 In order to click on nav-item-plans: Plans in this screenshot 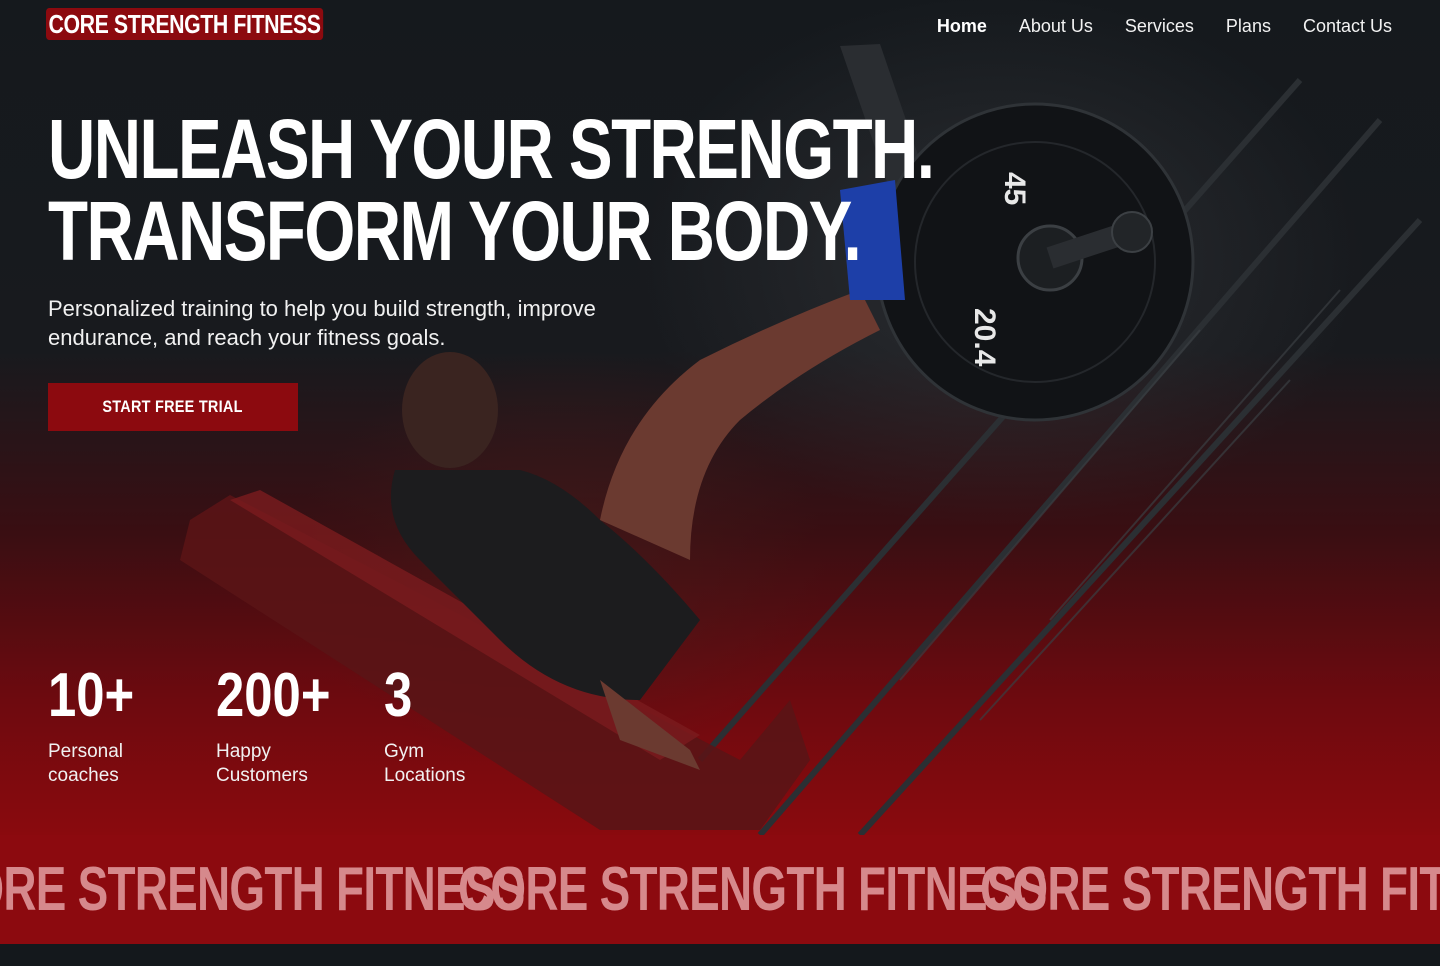, I will do `click(1248, 26)`.